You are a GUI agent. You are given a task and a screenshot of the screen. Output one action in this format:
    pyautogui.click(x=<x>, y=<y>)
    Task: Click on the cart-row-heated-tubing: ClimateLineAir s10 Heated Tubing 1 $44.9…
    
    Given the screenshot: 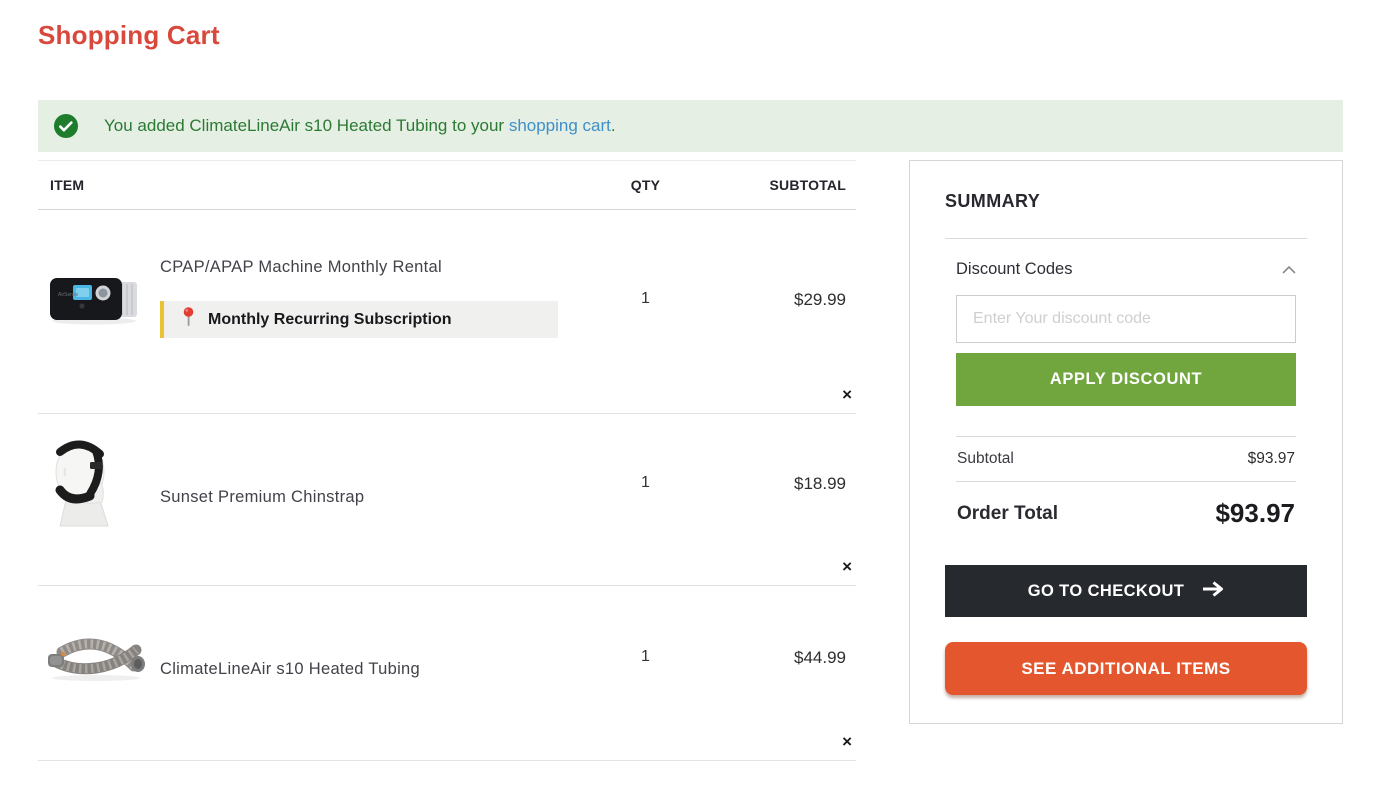 What is the action you would take?
    pyautogui.click(x=447, y=673)
    